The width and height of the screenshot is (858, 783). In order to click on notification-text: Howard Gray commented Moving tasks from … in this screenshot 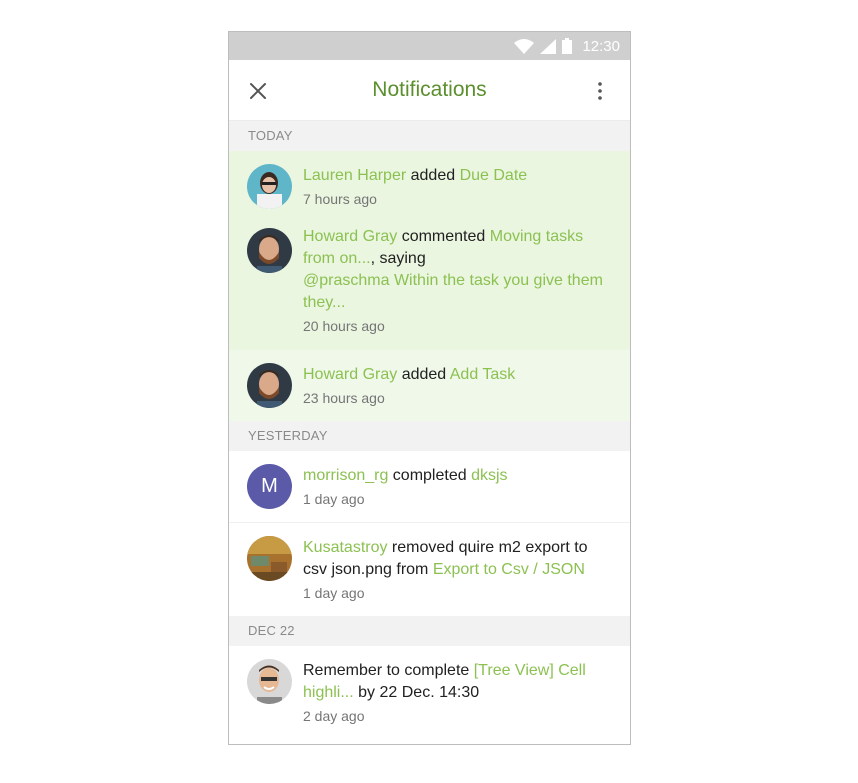, I will do `click(453, 269)`.